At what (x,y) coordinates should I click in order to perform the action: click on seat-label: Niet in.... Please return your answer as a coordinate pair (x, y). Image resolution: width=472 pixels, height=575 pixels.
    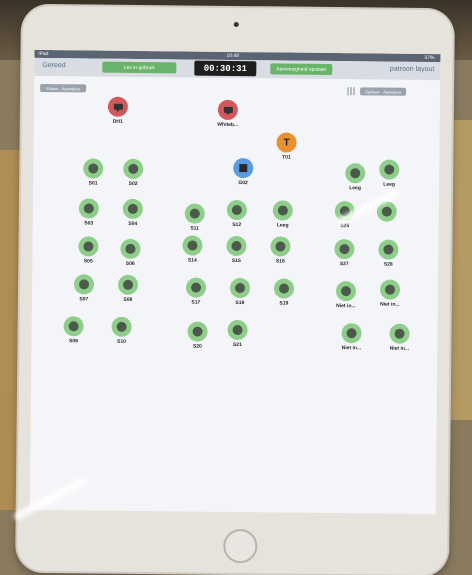
    Looking at the image, I should click on (346, 306).